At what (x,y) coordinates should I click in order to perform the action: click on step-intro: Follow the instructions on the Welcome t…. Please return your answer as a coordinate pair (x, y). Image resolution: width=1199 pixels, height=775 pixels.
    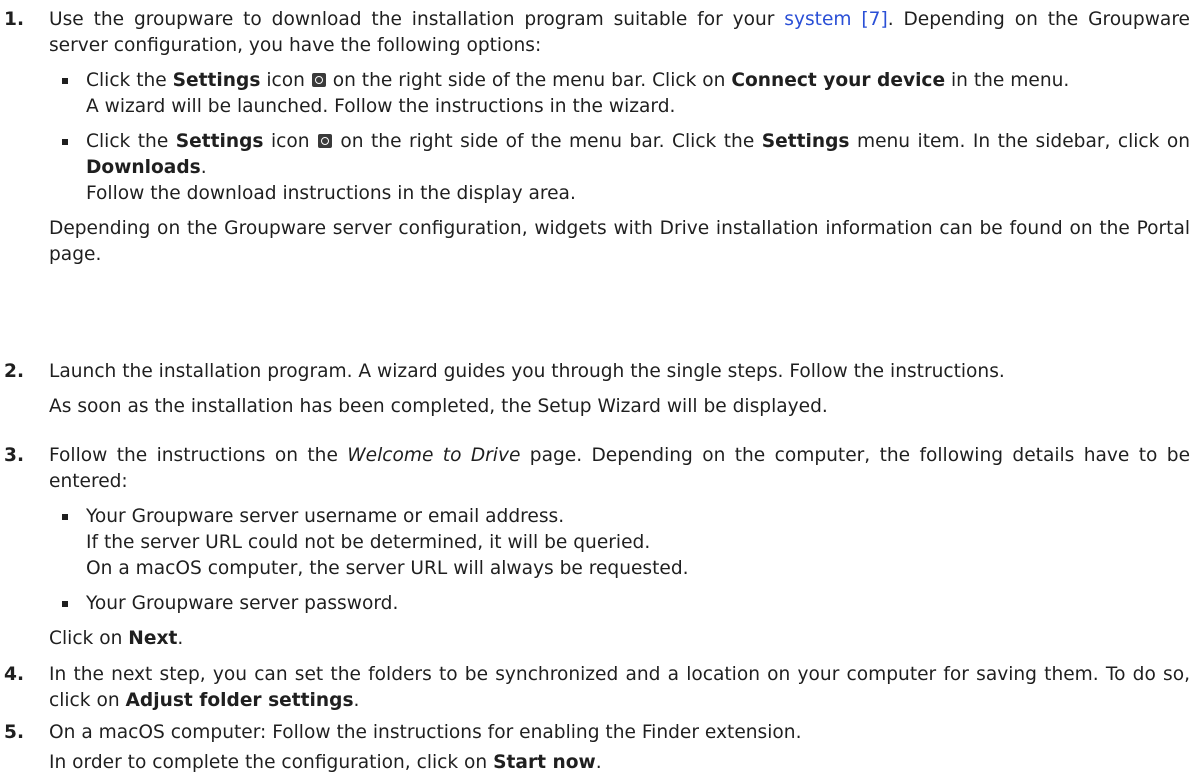
    Looking at the image, I should click on (619, 469).